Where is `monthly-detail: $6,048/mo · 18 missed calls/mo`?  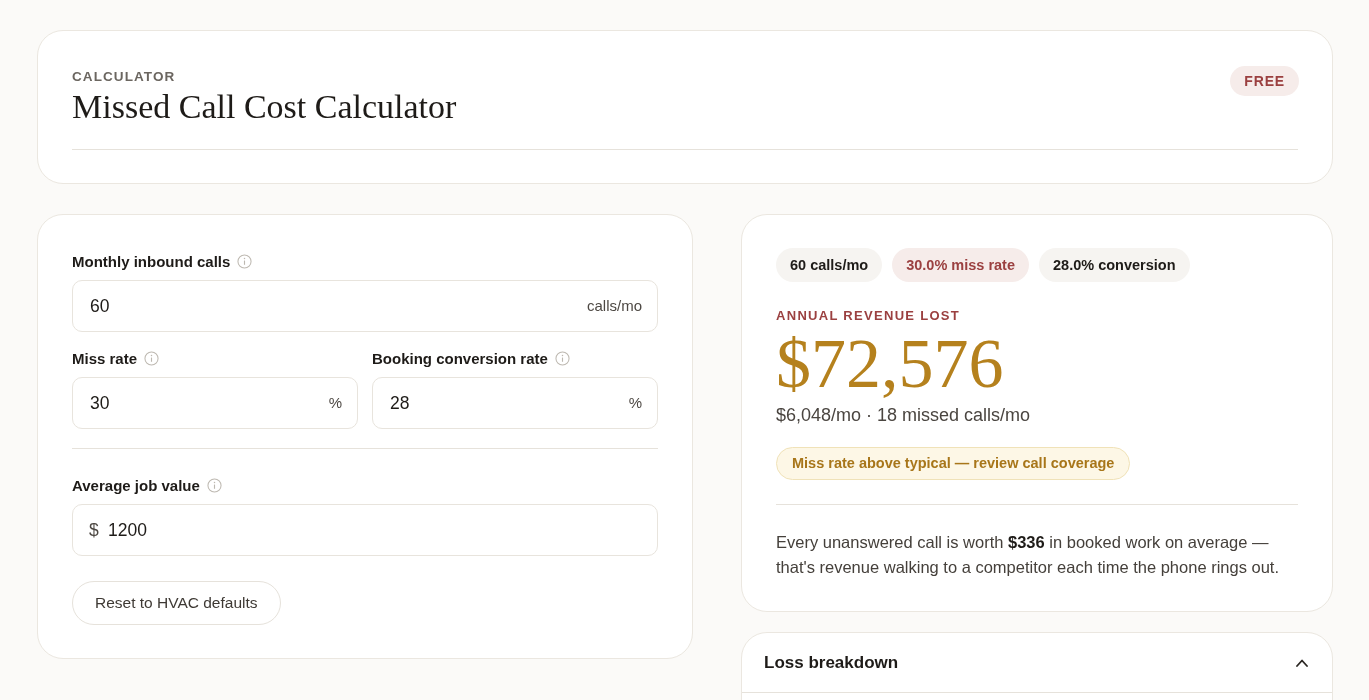
monthly-detail: $6,048/mo · 18 missed calls/mo is located at coordinates (904, 415).